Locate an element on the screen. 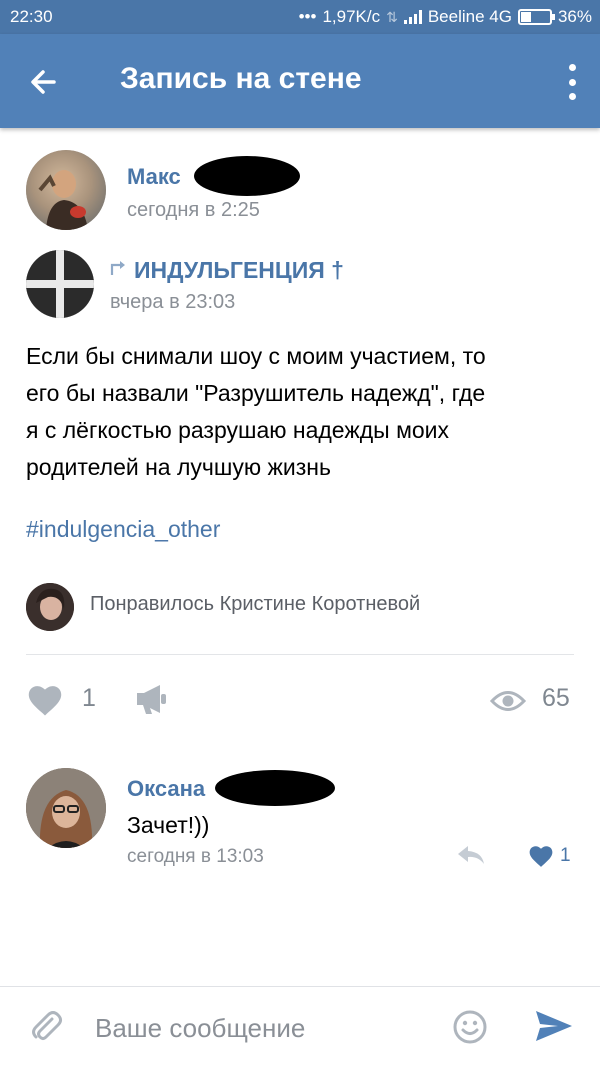 Image resolution: width=600 pixels, height=1066 pixels. liked-by-text: Понравилось Кристине Коротневой is located at coordinates (255, 604).